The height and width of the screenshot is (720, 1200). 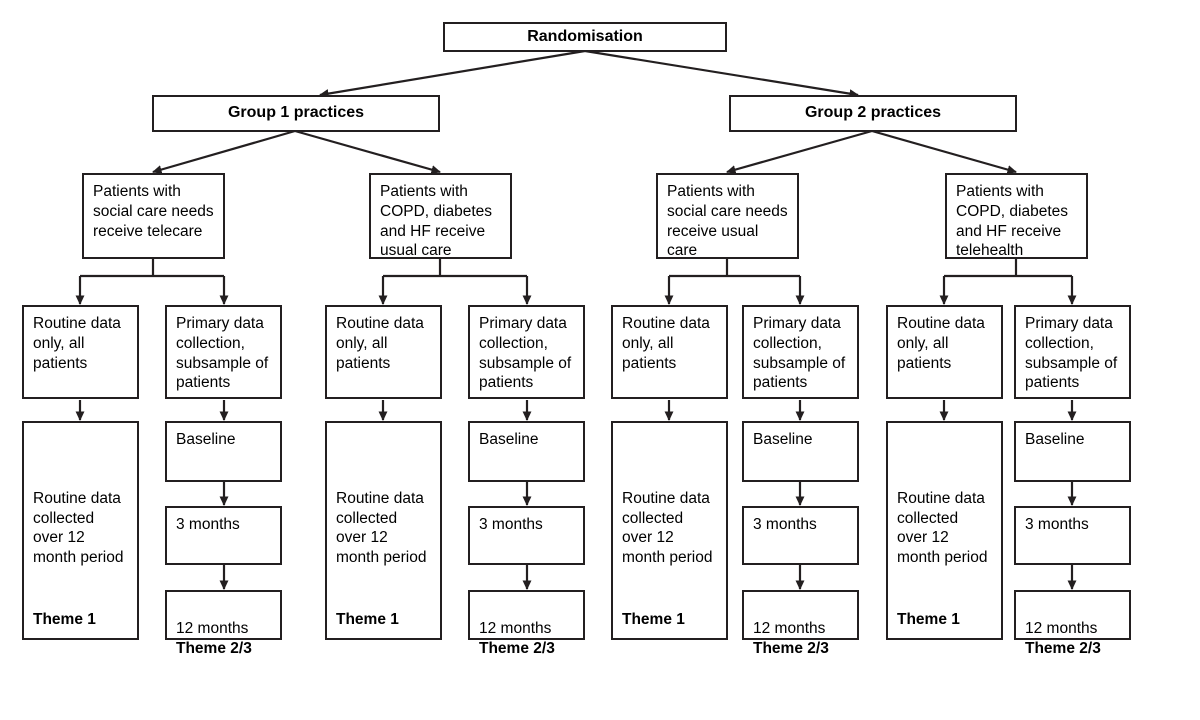 What do you see at coordinates (799, 151) in the screenshot?
I see `edge-group2-to-usualcare-social` at bounding box center [799, 151].